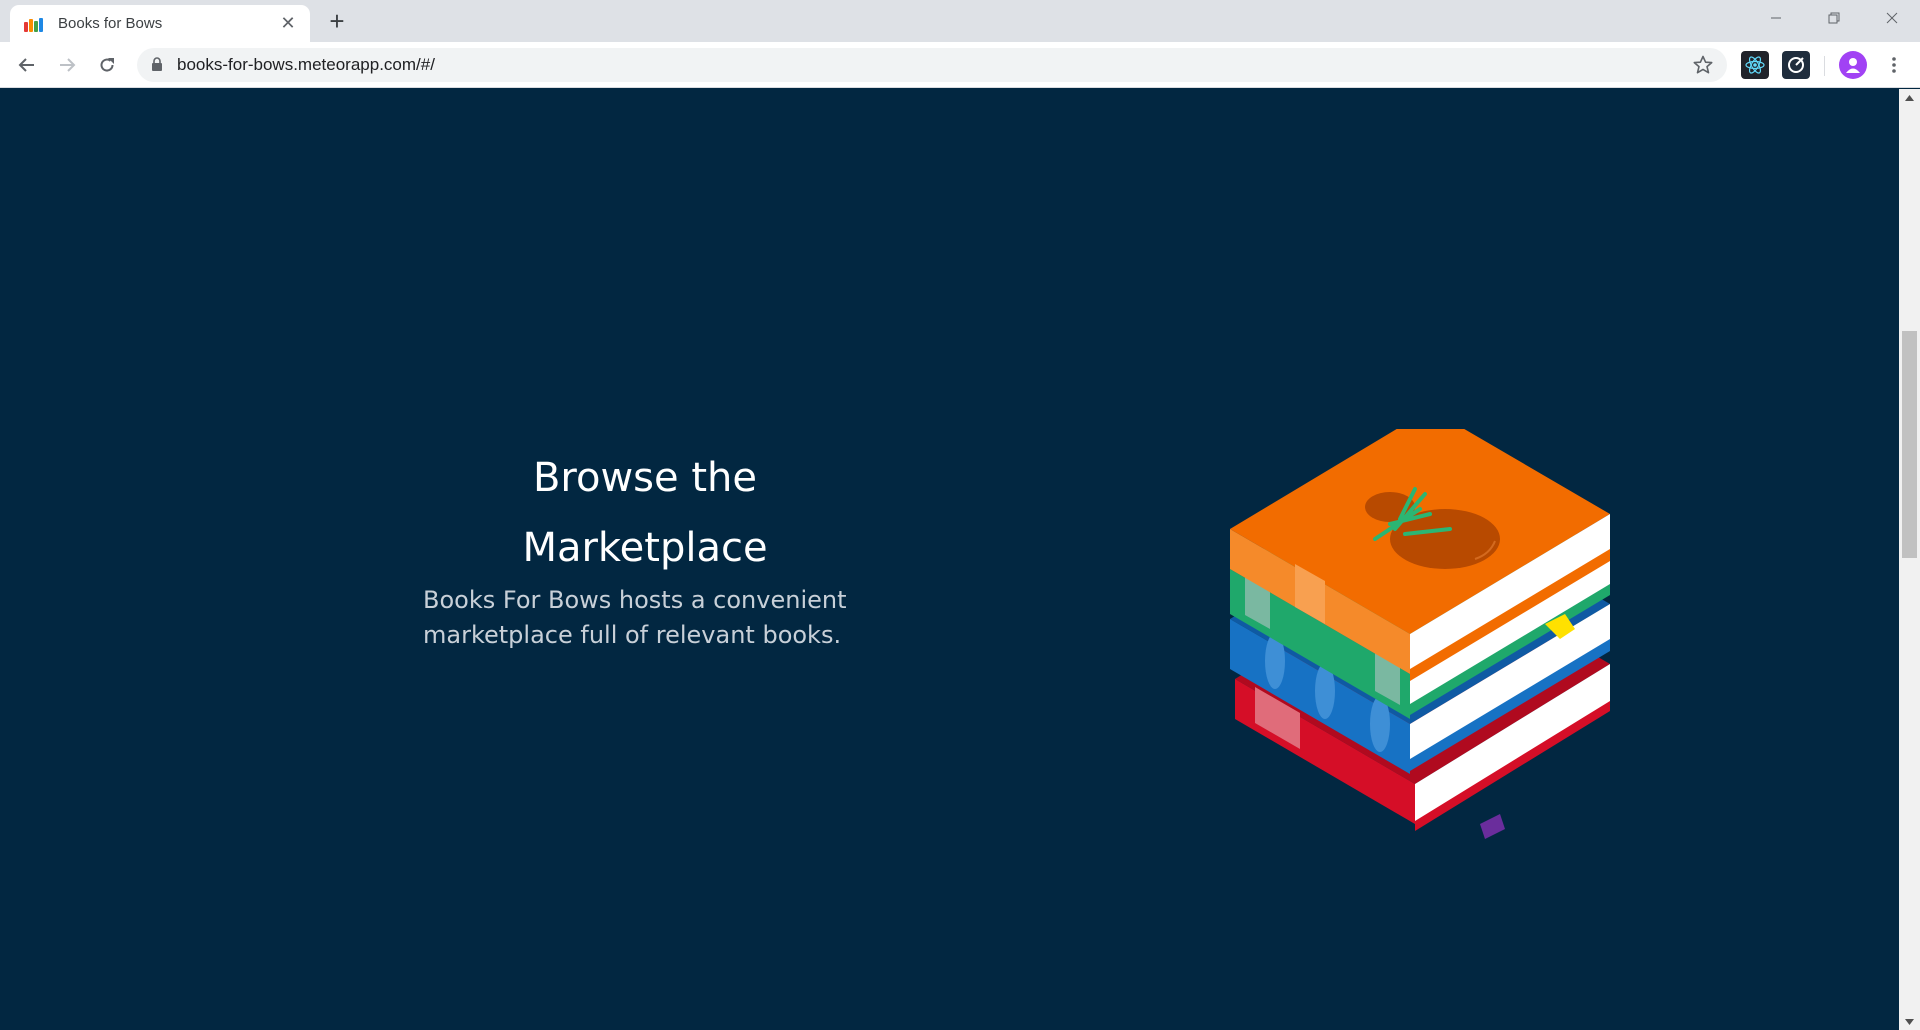 This screenshot has height=1030, width=1920. I want to click on books-favicon-icon, so click(34, 24).